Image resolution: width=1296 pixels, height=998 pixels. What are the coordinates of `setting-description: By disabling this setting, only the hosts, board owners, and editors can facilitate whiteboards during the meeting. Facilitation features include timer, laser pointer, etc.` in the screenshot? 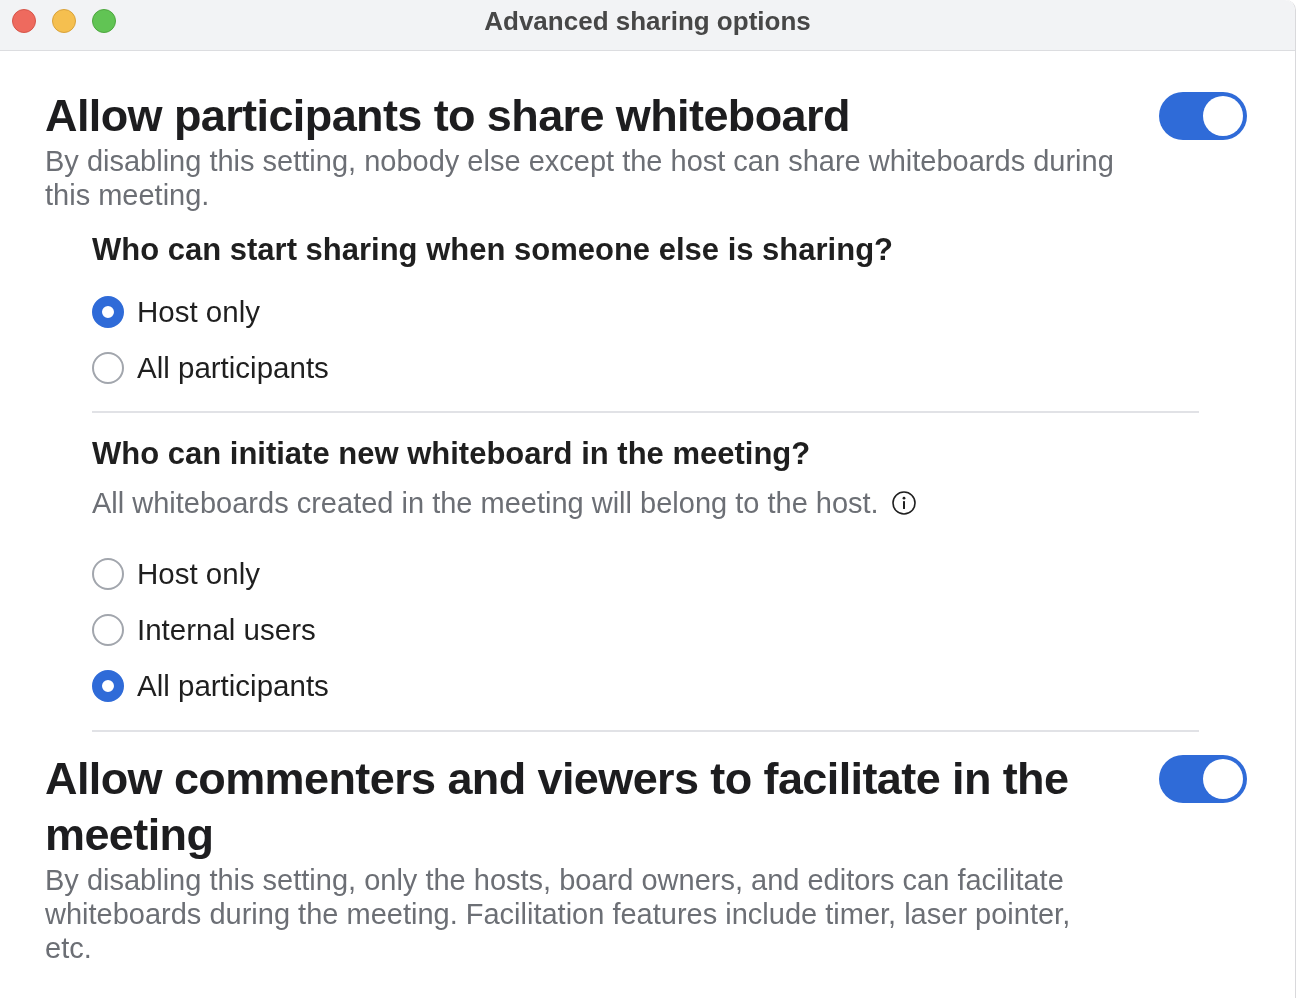 It's located at (558, 914).